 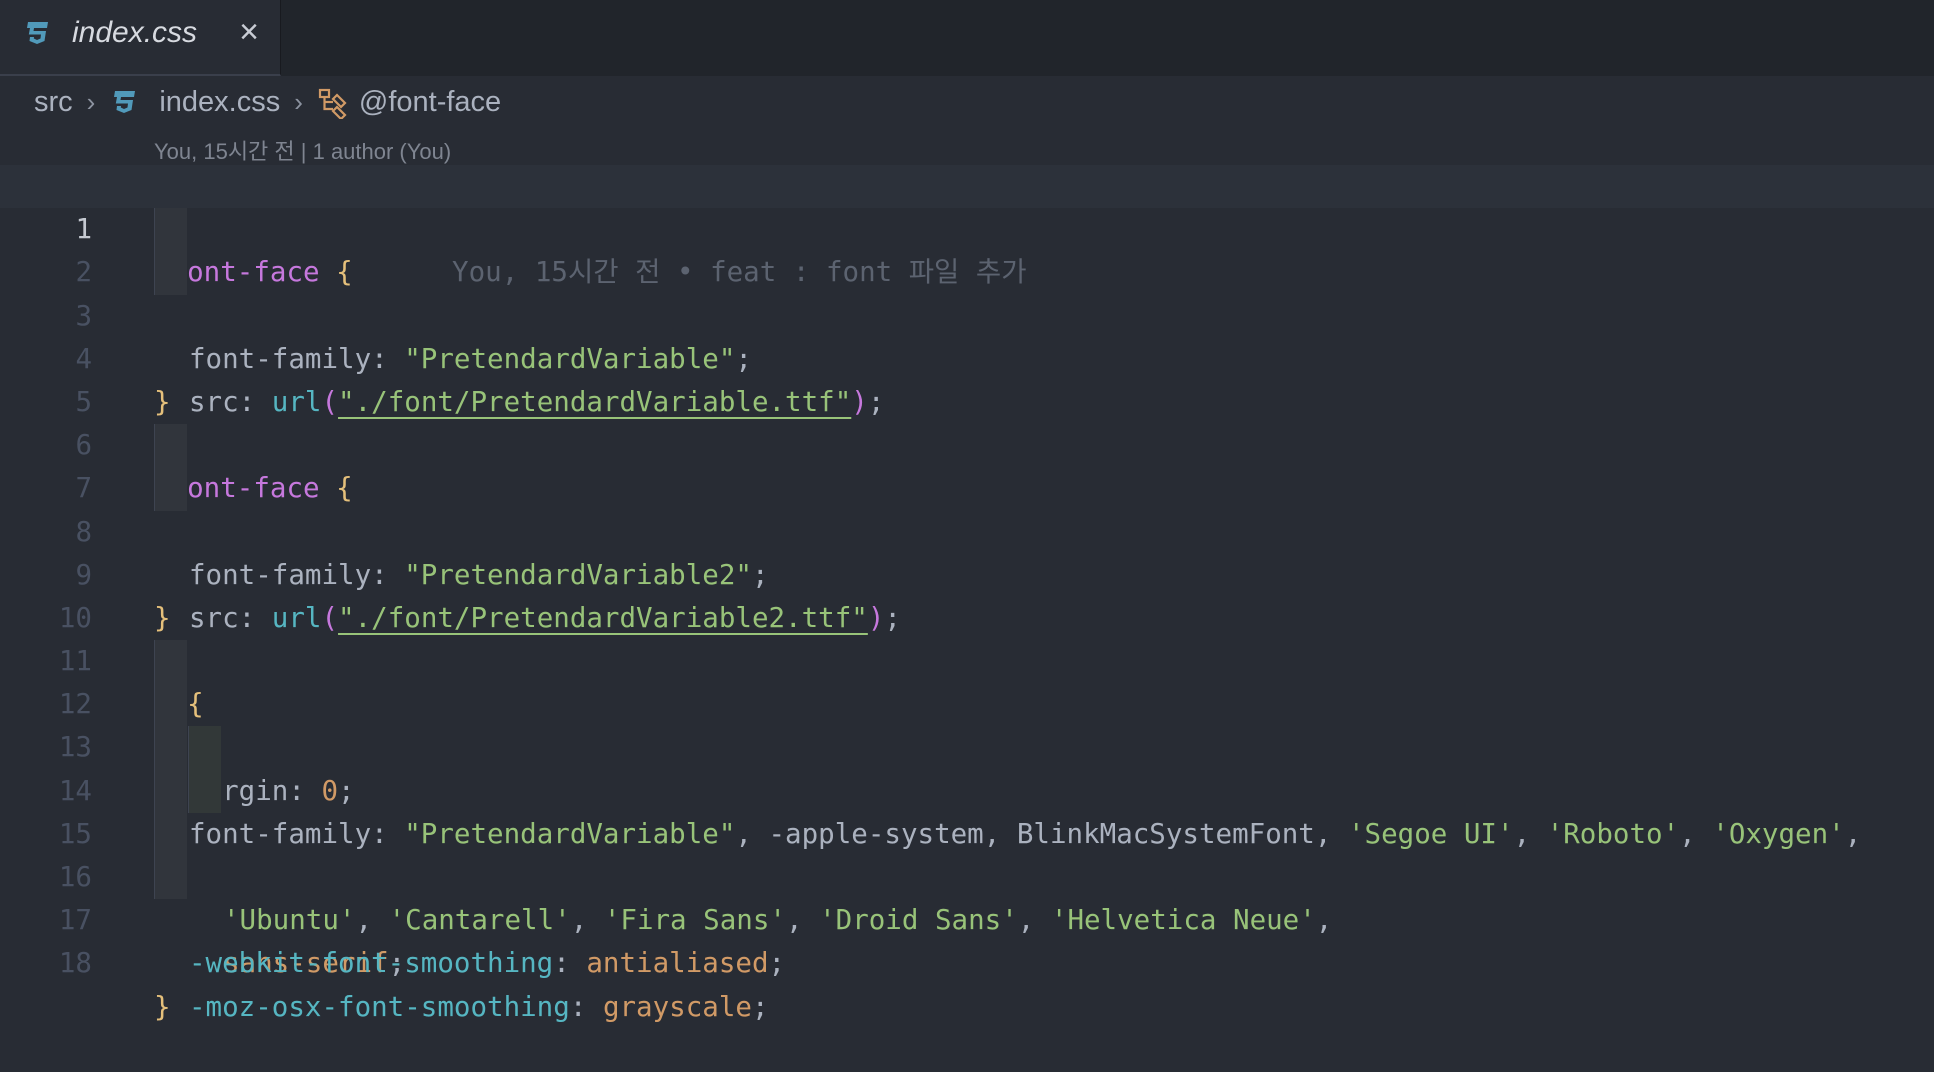 I want to click on token: ;, so click(x=760, y=1006).